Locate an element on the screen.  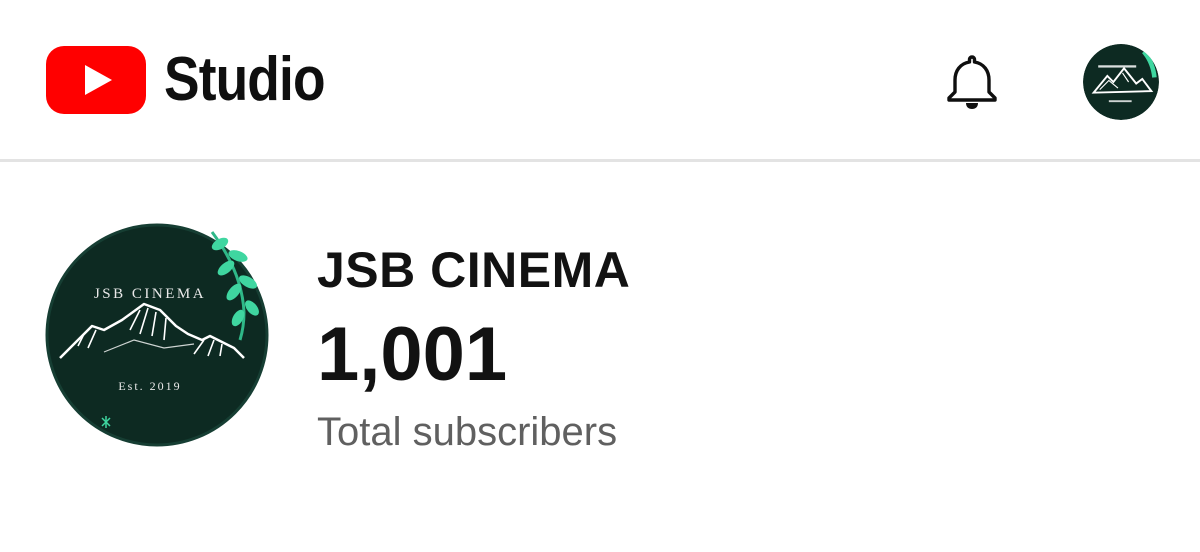
channel-logo-established: Est. 2019 is located at coordinates (149, 386).